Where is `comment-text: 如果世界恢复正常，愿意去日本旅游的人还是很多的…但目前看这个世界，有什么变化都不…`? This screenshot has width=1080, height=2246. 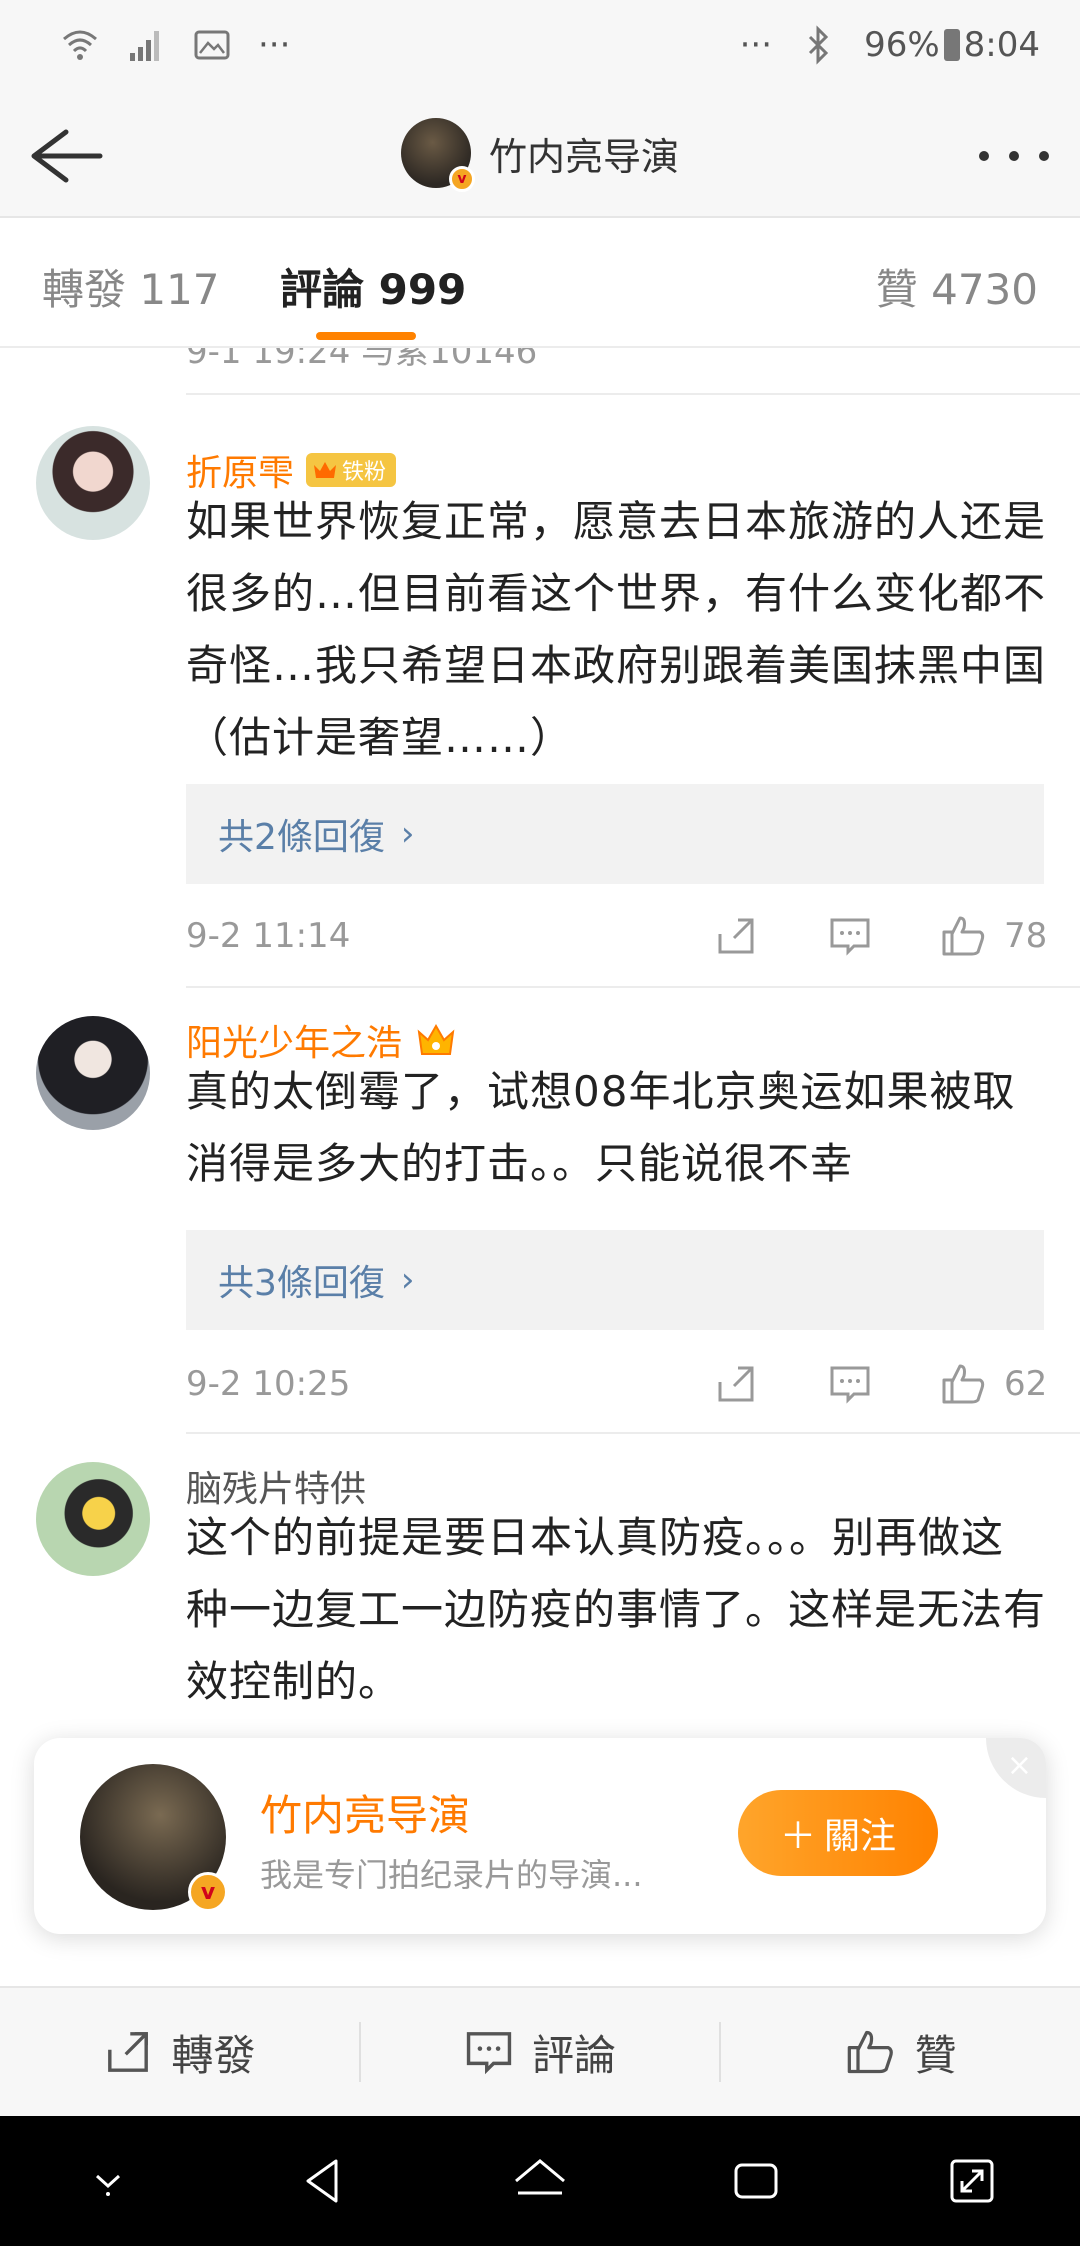
comment-text: 如果世界恢复正常，愿意去日本旅游的人还是很多的…但目前看这个世界，有什么变化都不… is located at coordinates (616, 629).